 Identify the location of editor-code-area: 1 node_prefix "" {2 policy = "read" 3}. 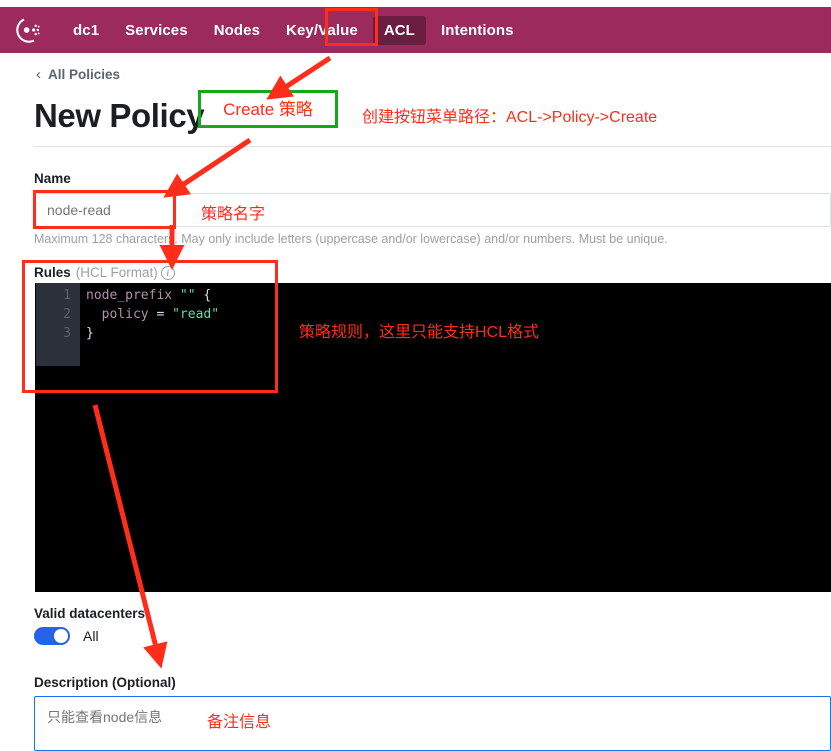
(127, 314).